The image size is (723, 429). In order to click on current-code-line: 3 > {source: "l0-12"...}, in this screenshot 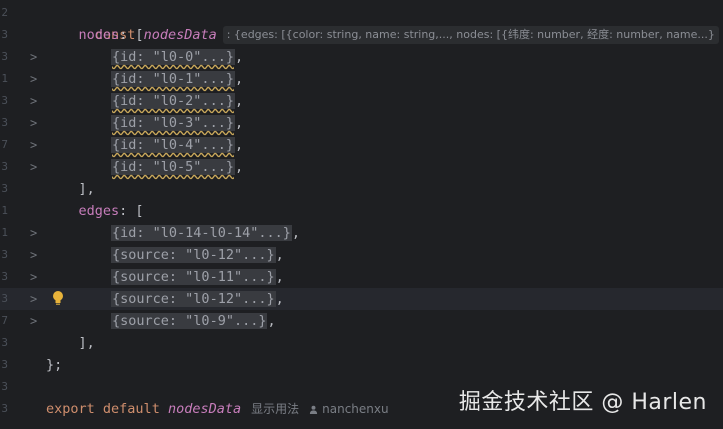, I will do `click(361, 299)`.